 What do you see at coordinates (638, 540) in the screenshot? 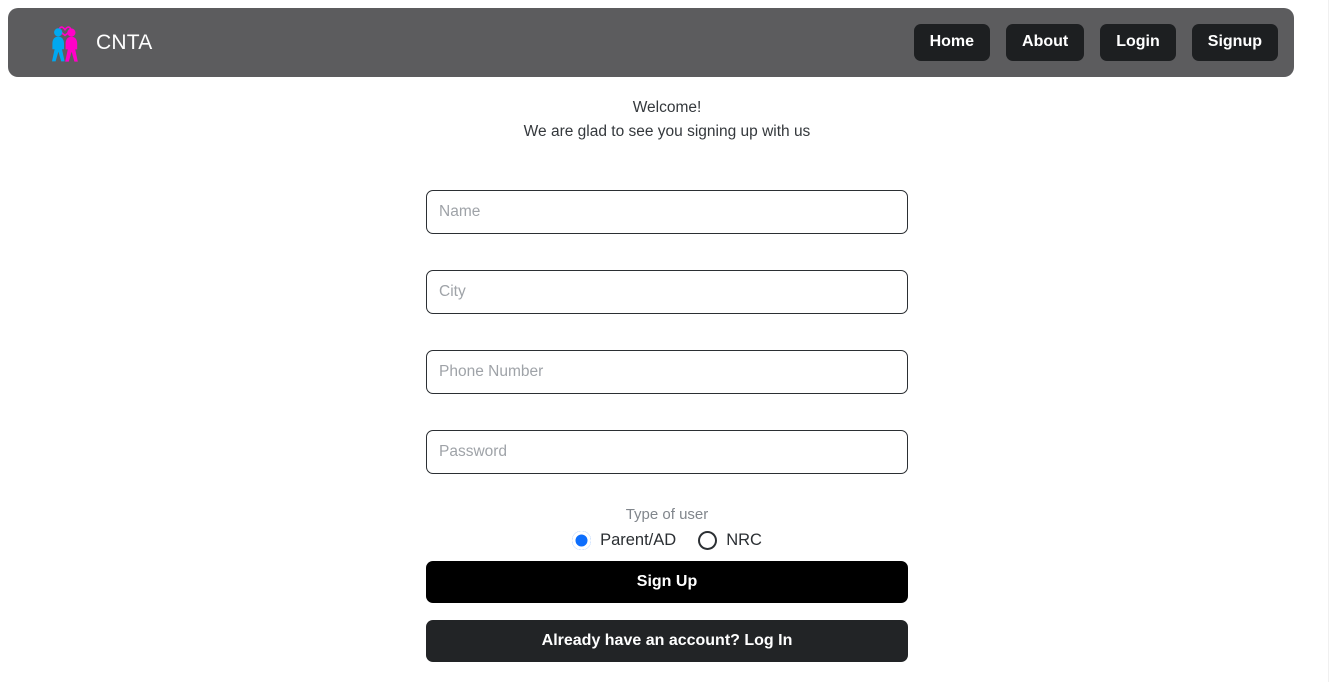
I see `radio-parent-ad-label: Parent/AD` at bounding box center [638, 540].